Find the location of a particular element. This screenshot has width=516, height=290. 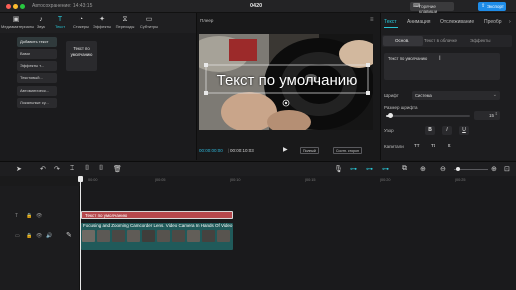

play-button: ▶ is located at coordinates (285, 149).